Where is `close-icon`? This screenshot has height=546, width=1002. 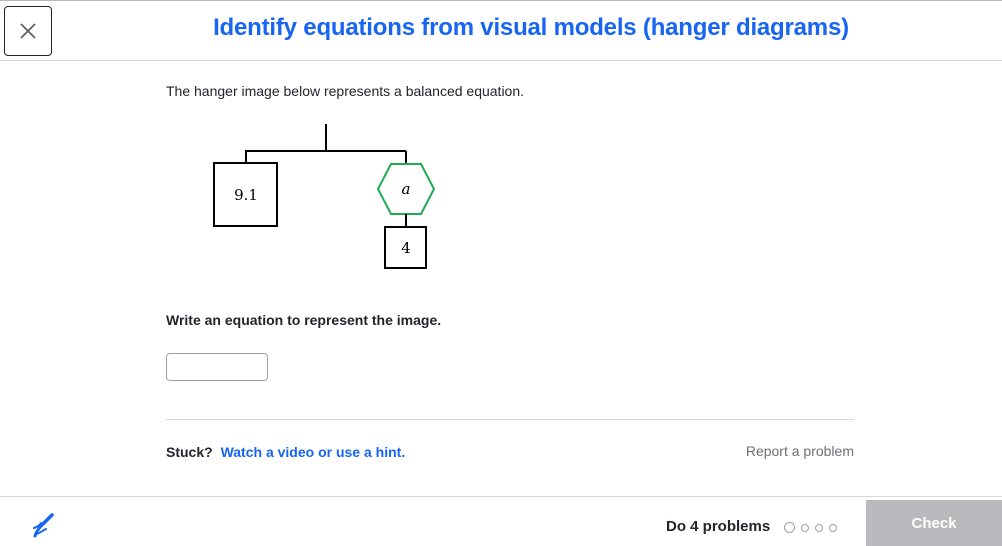
close-icon is located at coordinates (28, 31).